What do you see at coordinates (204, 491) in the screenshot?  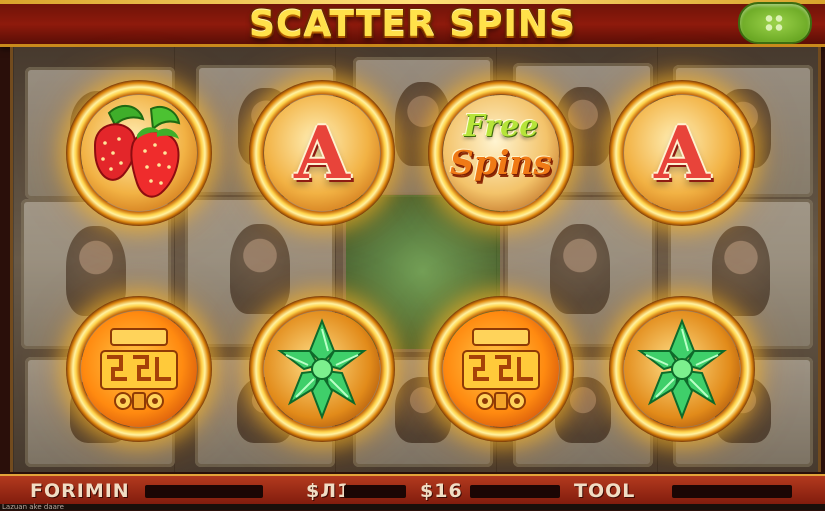 I see `balance-display` at bounding box center [204, 491].